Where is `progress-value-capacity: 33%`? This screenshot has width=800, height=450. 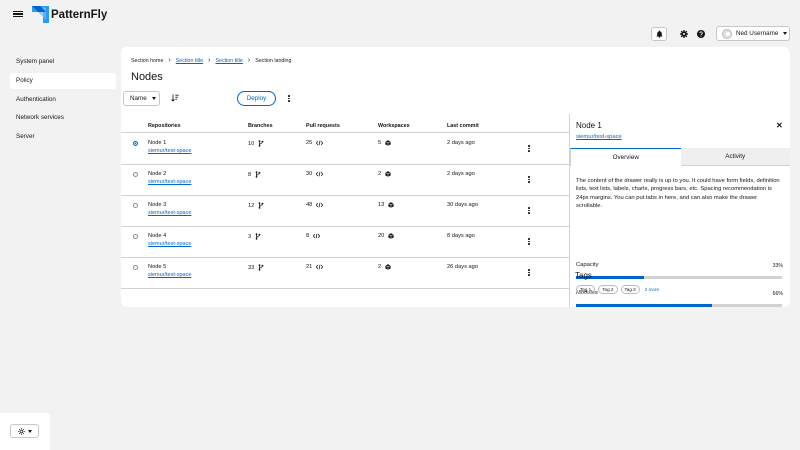 progress-value-capacity: 33% is located at coordinates (777, 266).